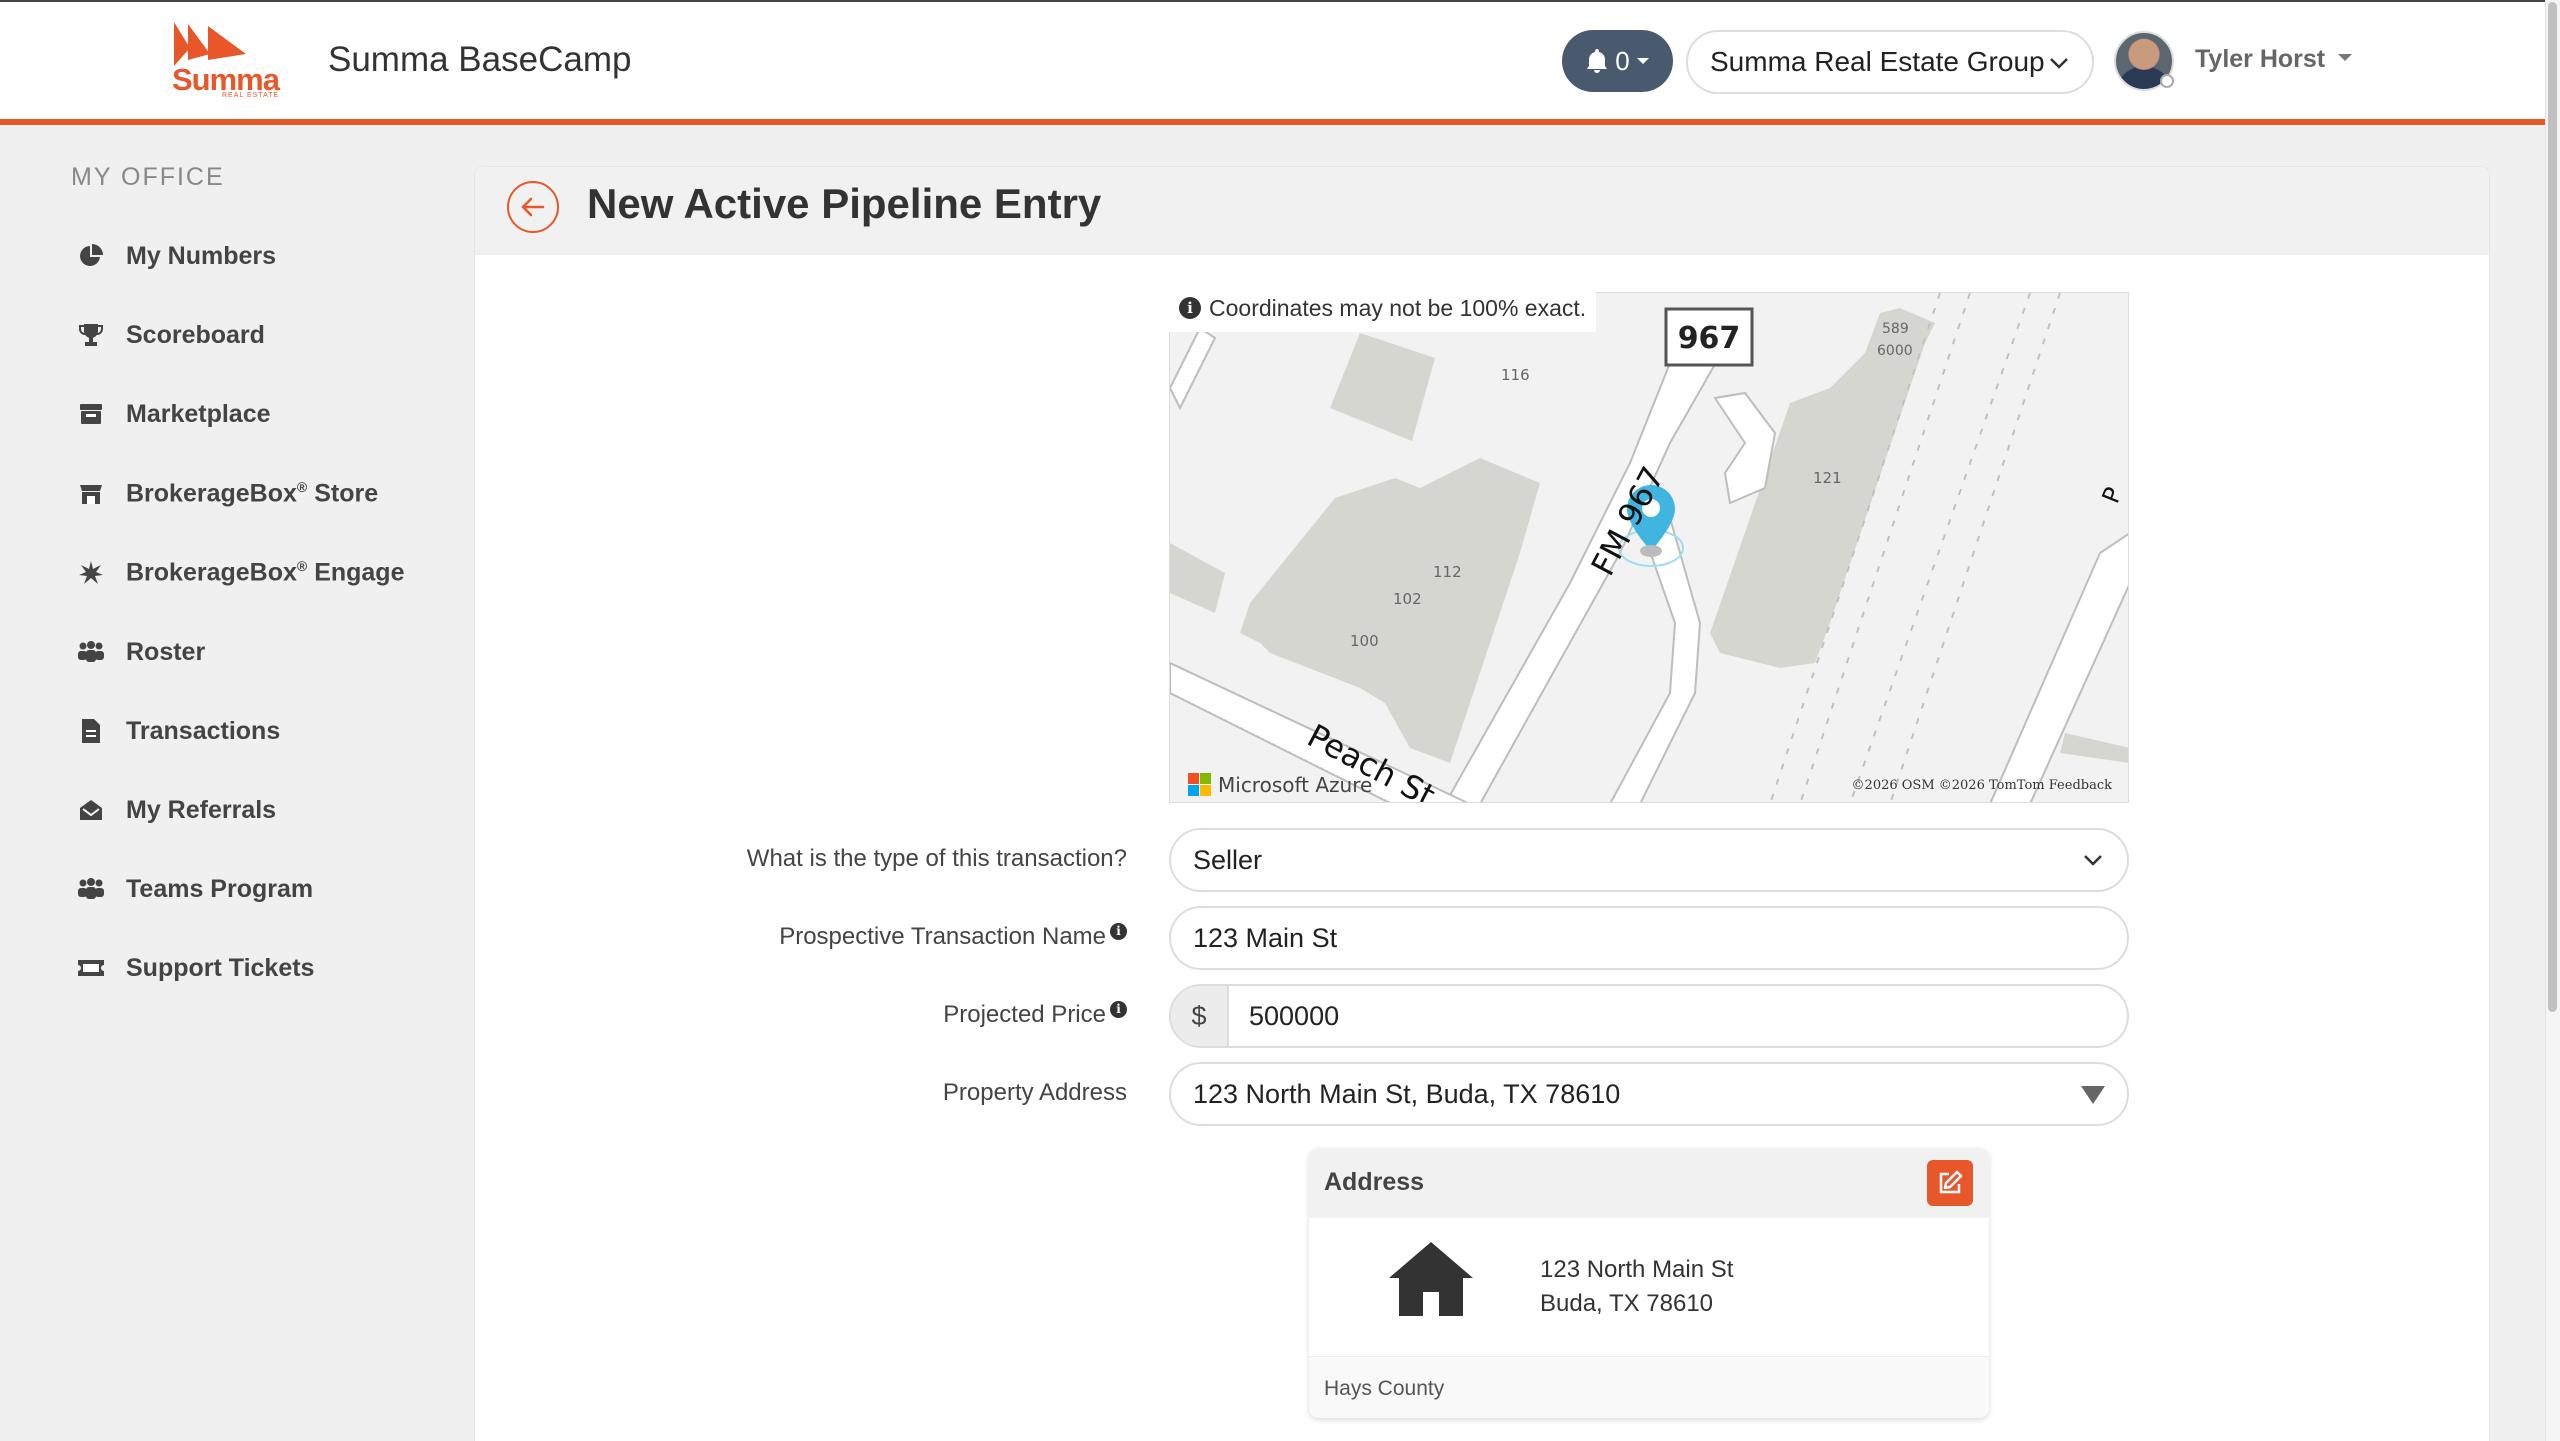 The image size is (2560, 1441). What do you see at coordinates (1035, 1015) in the screenshot?
I see `projected-price-label: Projected Price i` at bounding box center [1035, 1015].